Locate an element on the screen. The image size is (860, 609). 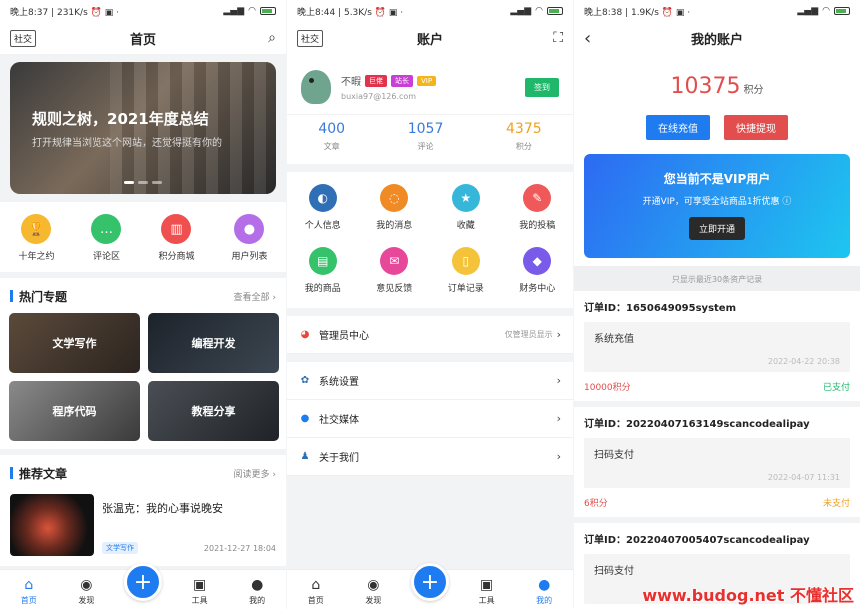
menu-item: ♟ 关于我们 › is located at coordinates (430, 457).